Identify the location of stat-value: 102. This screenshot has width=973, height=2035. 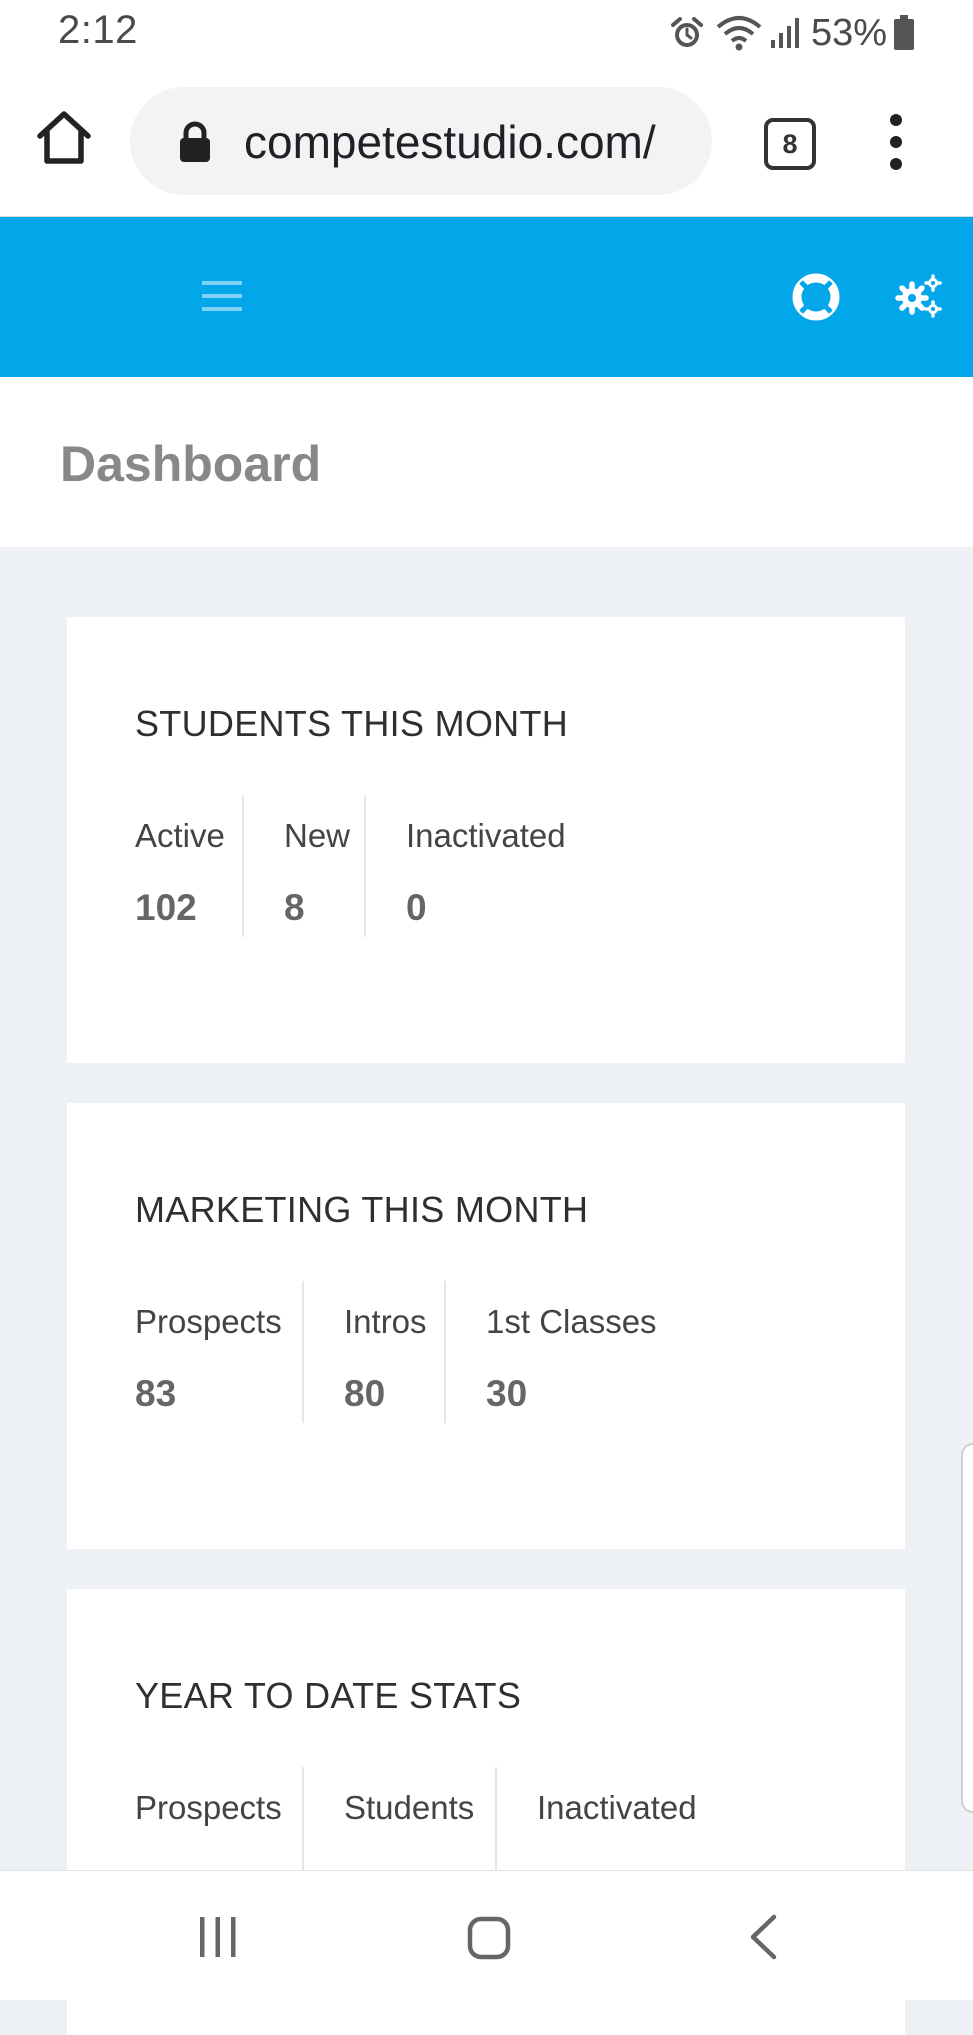
(166, 907).